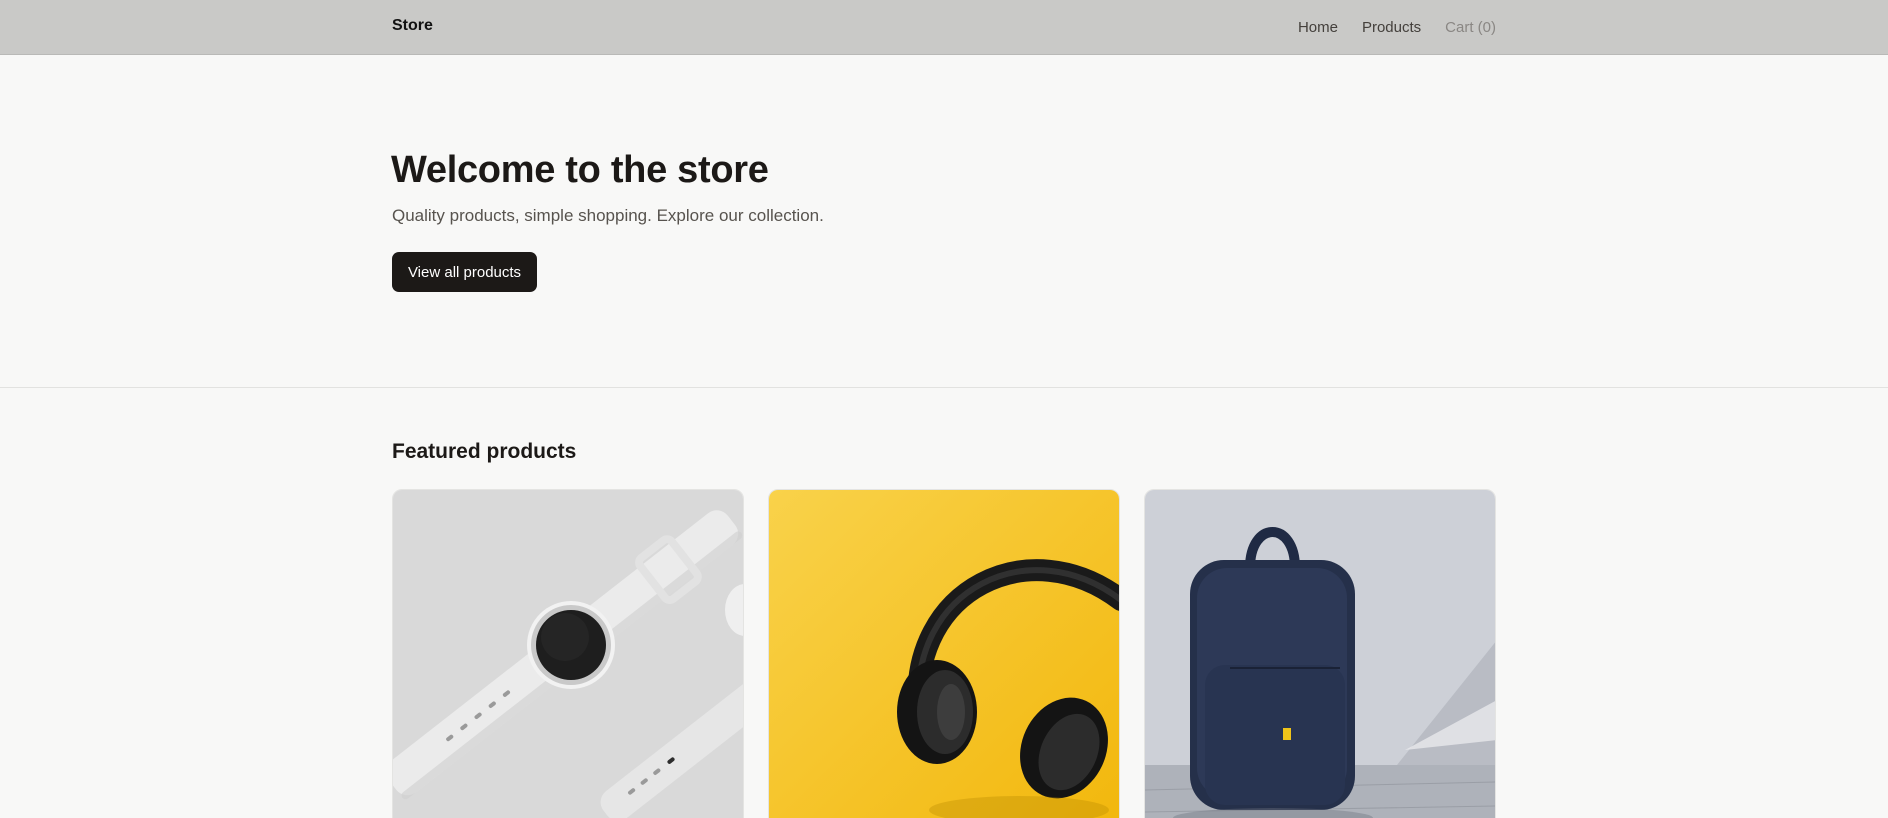 The height and width of the screenshot is (818, 1888). I want to click on product-card-smartwatch, so click(568, 653).